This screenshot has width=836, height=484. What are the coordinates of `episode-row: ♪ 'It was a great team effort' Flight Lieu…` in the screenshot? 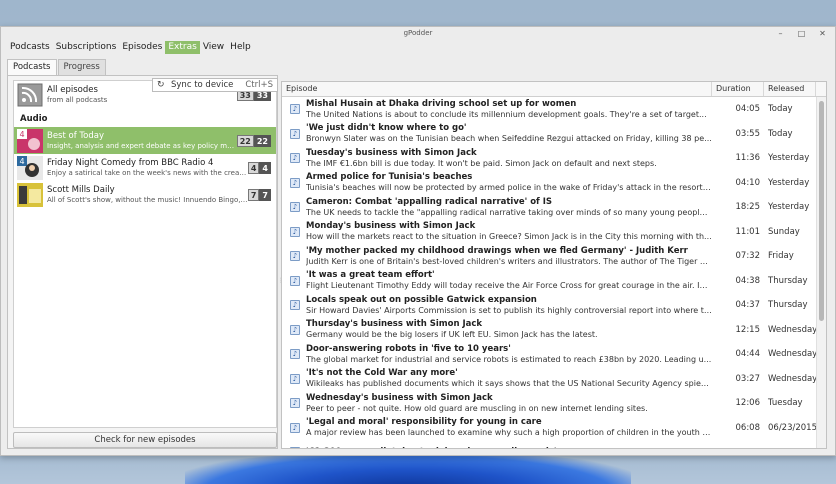 It's located at (554, 281).